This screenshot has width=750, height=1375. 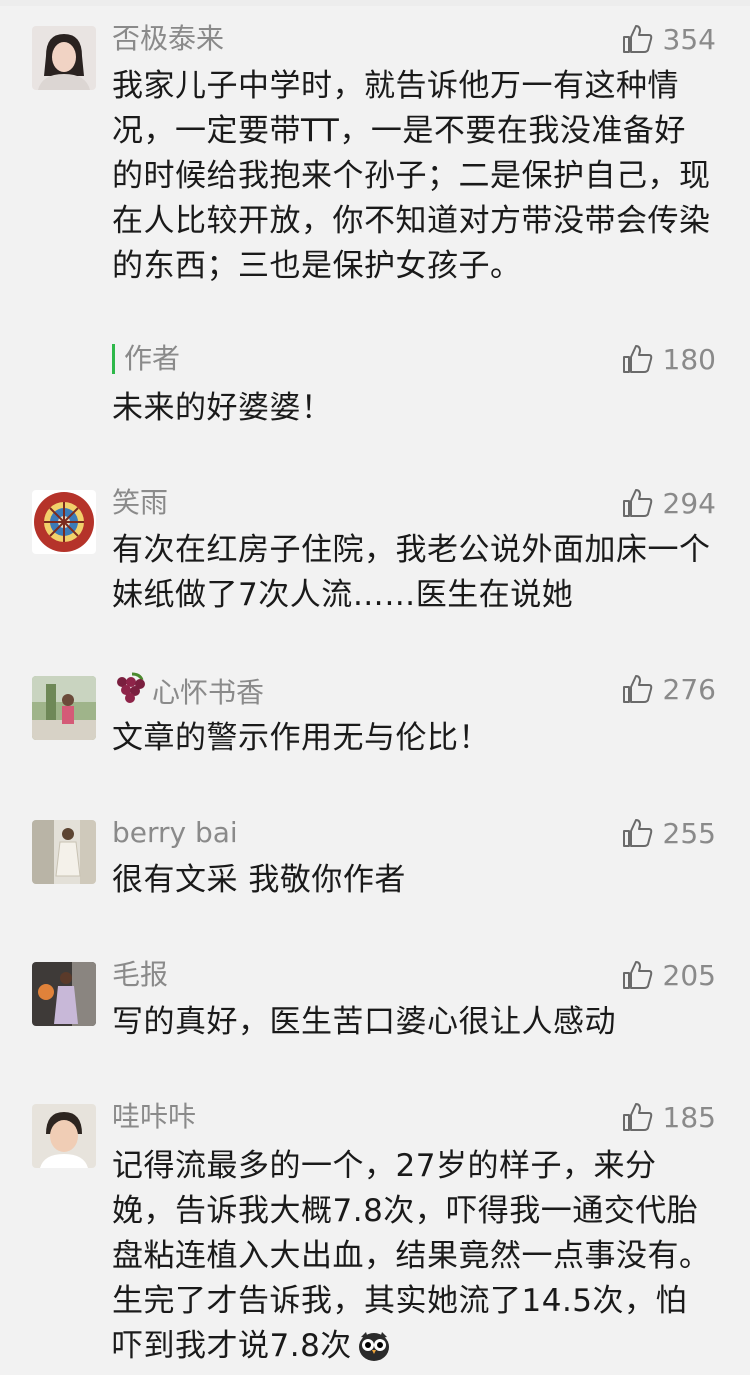 I want to click on like-count: 205, so click(x=689, y=975).